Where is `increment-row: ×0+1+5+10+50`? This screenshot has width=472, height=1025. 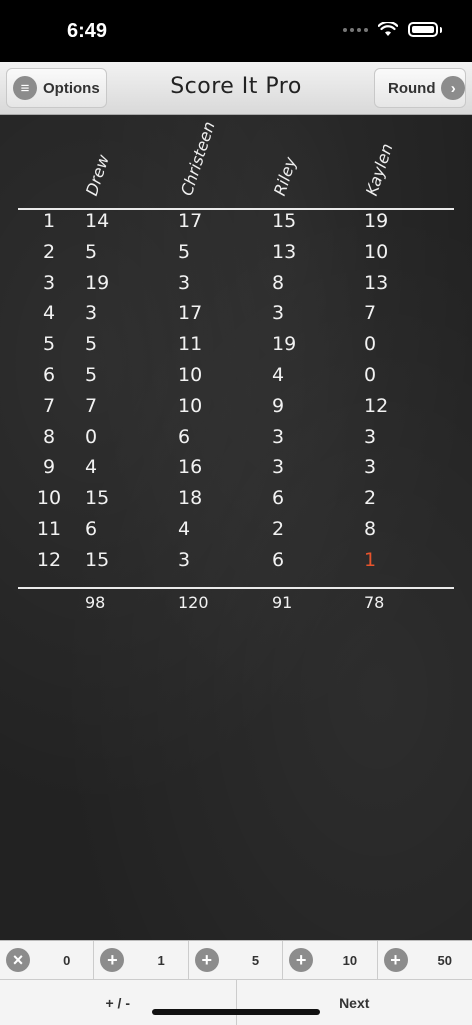 increment-row: ×0+1+5+10+50 is located at coordinates (236, 960).